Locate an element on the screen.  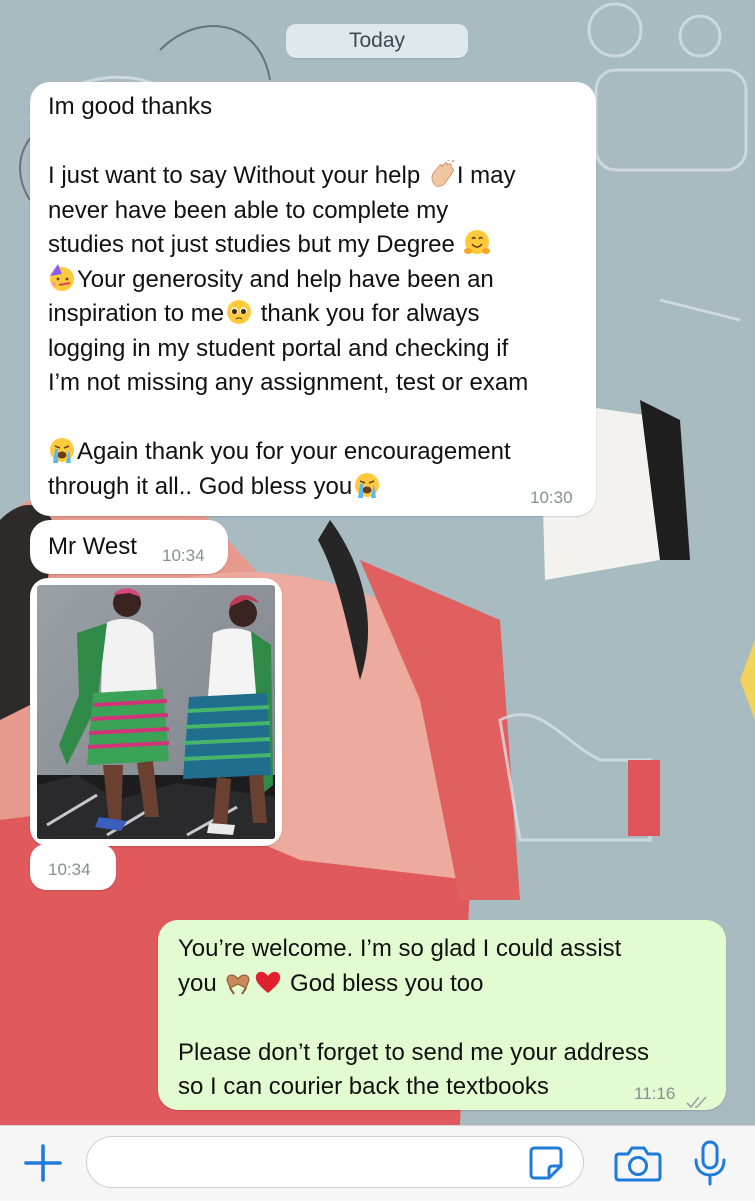
attach-plus-icon is located at coordinates (43, 1163).